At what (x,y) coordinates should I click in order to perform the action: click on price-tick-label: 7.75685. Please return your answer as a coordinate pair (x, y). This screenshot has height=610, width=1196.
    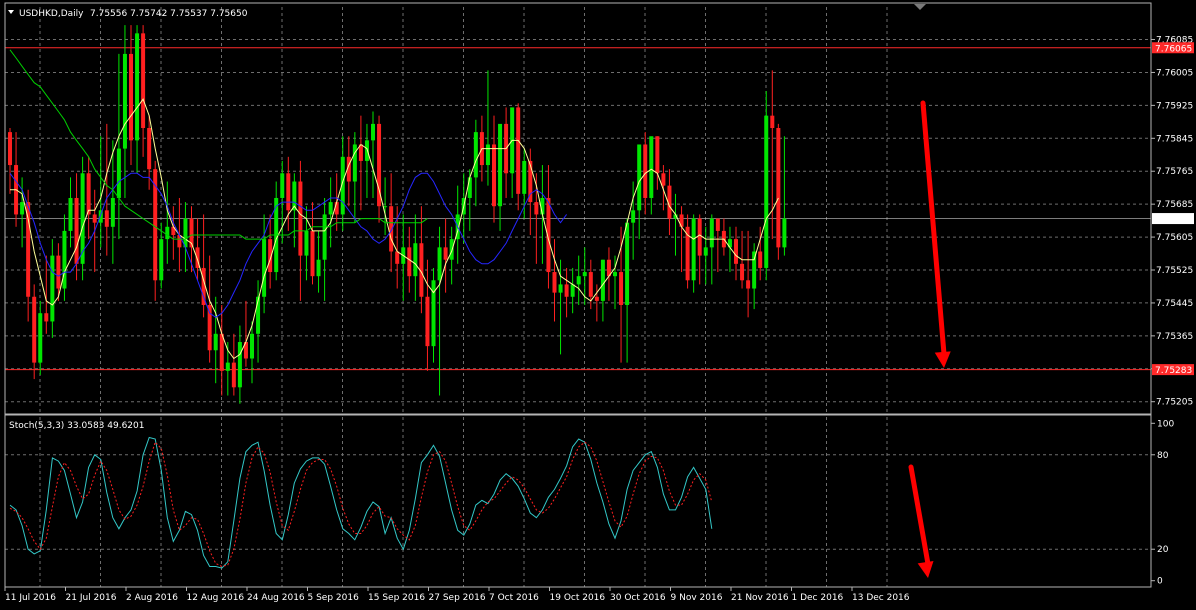
    Looking at the image, I should click on (1174, 205).